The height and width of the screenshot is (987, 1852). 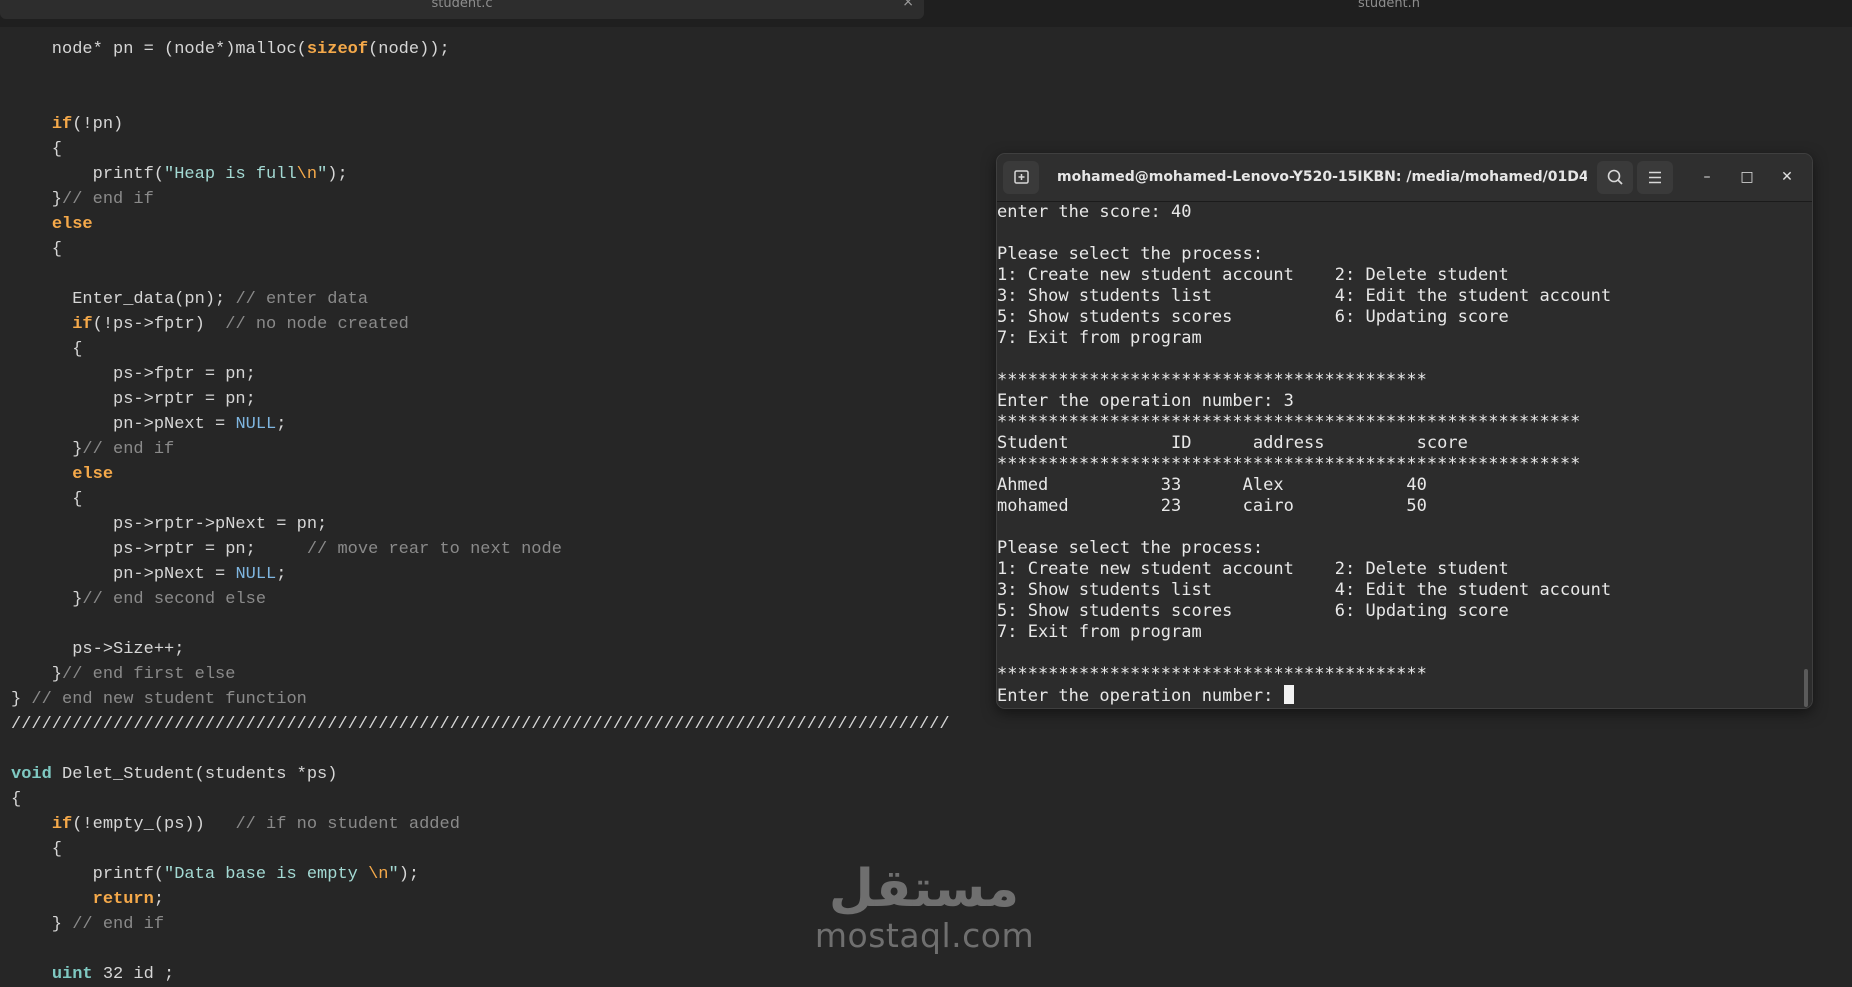 What do you see at coordinates (139, 599) in the screenshot?
I see `code-line: }// end second else` at bounding box center [139, 599].